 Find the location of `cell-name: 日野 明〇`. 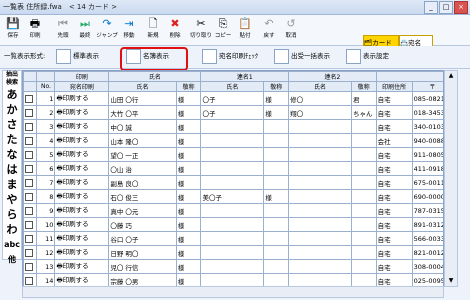

cell-name: 日野 明〇 is located at coordinates (142, 252).